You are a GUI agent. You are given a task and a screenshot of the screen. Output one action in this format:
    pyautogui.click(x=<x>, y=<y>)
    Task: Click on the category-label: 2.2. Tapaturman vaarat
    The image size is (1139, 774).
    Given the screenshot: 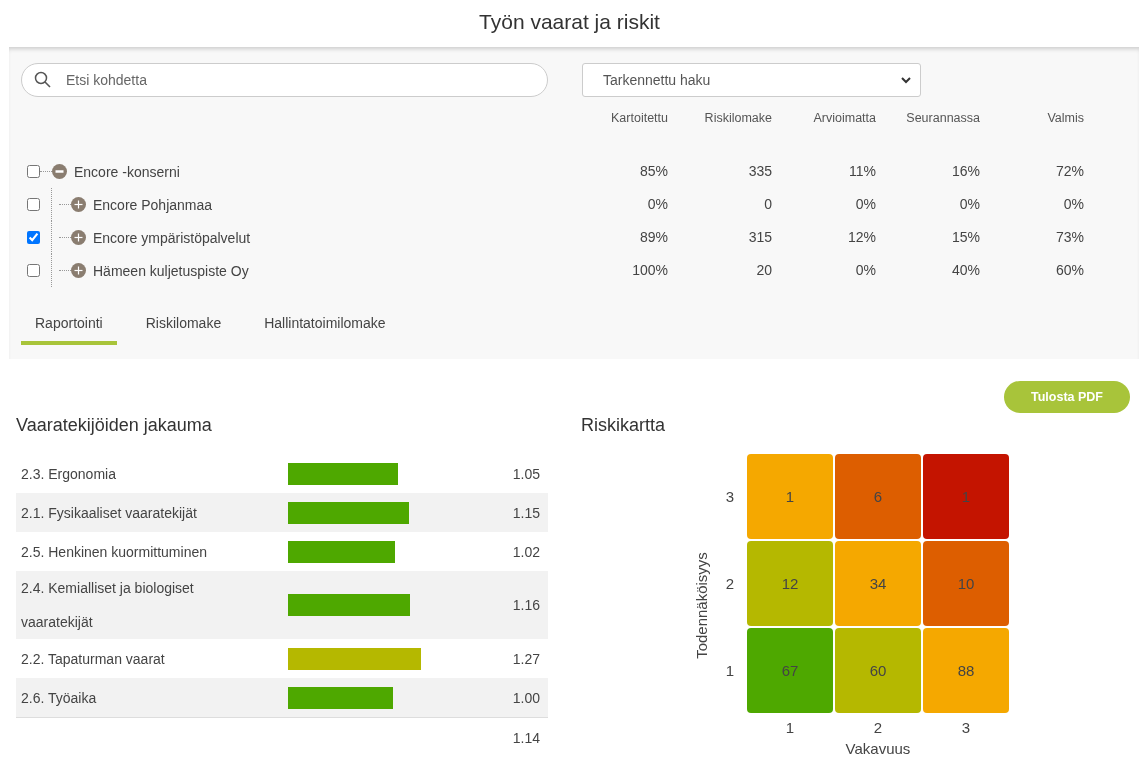 What is the action you would take?
    pyautogui.click(x=93, y=659)
    